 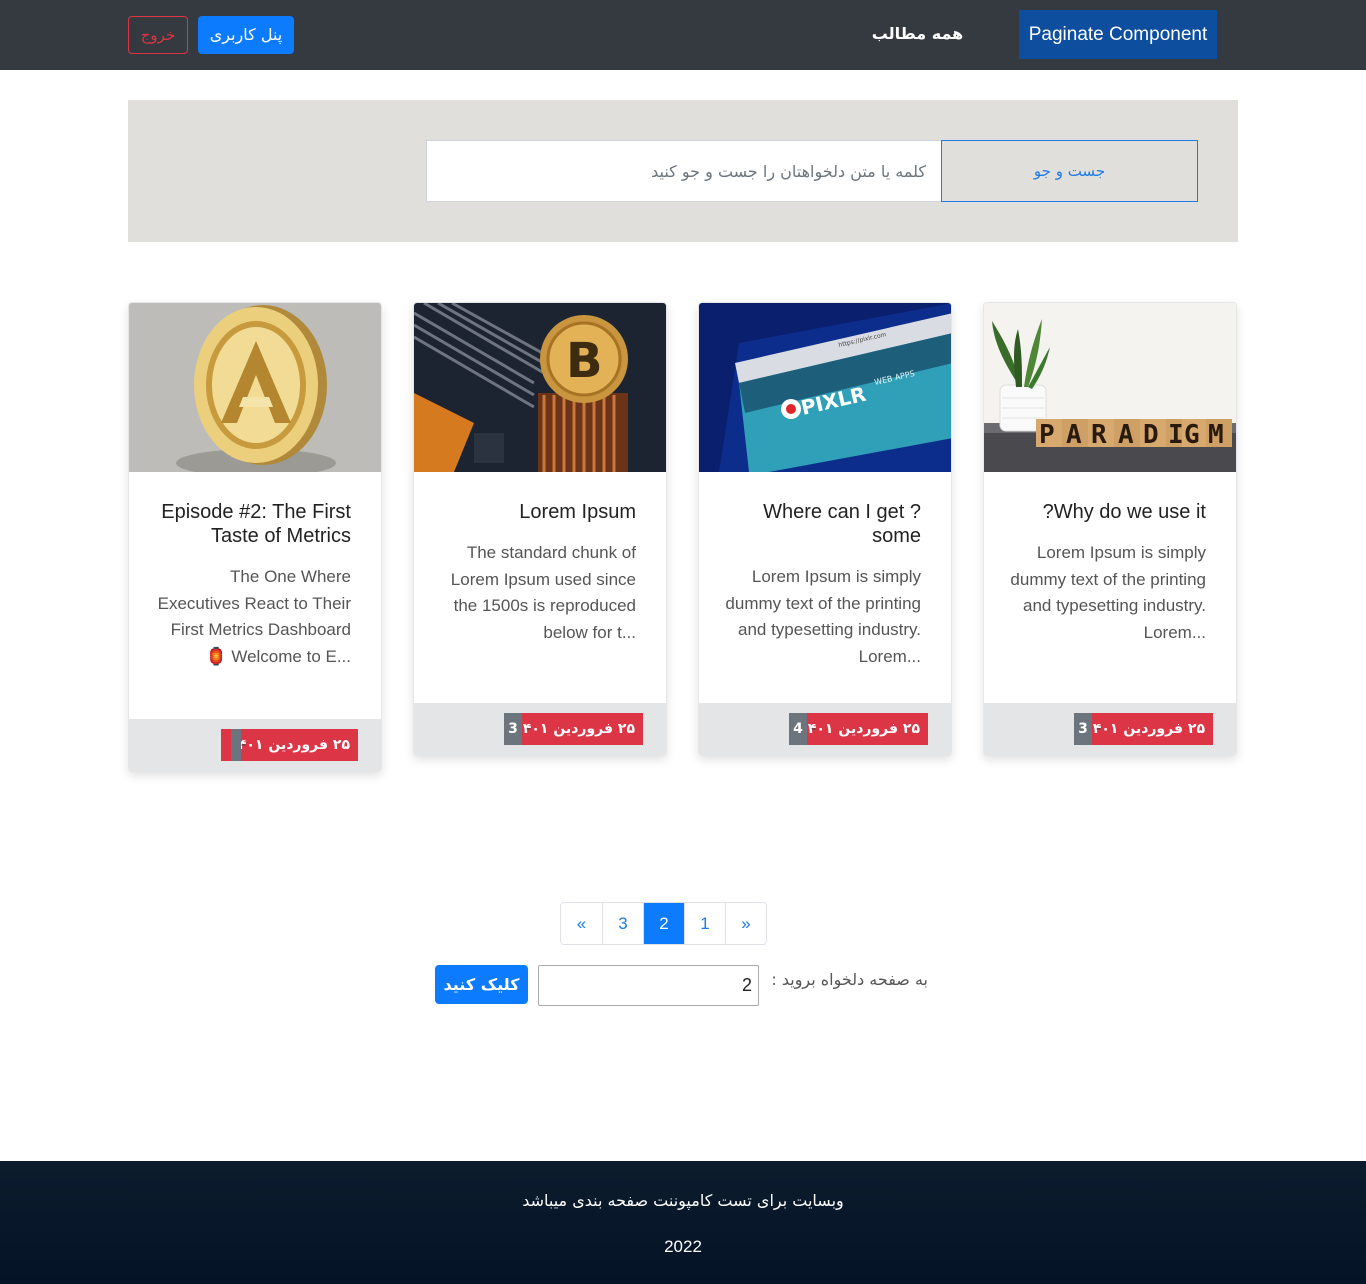 I want to click on card-title: ?Why do we use it, so click(x=1107, y=512).